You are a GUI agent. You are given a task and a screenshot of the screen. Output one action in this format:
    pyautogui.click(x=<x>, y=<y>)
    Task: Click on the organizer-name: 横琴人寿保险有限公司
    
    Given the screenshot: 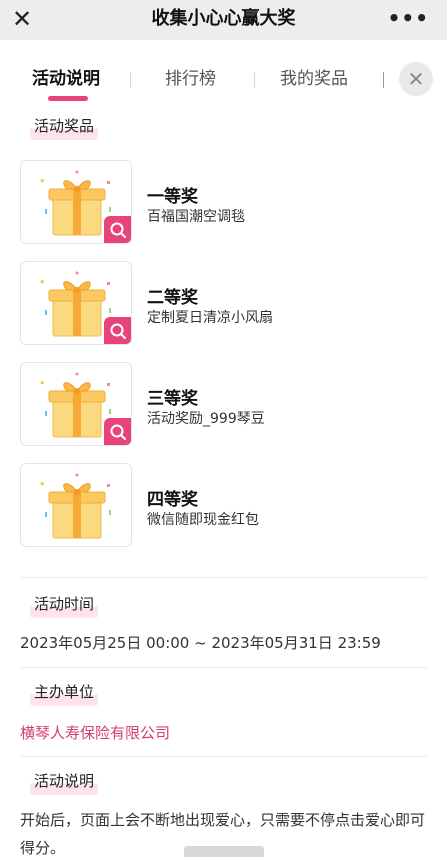 What is the action you would take?
    pyautogui.click(x=95, y=733)
    